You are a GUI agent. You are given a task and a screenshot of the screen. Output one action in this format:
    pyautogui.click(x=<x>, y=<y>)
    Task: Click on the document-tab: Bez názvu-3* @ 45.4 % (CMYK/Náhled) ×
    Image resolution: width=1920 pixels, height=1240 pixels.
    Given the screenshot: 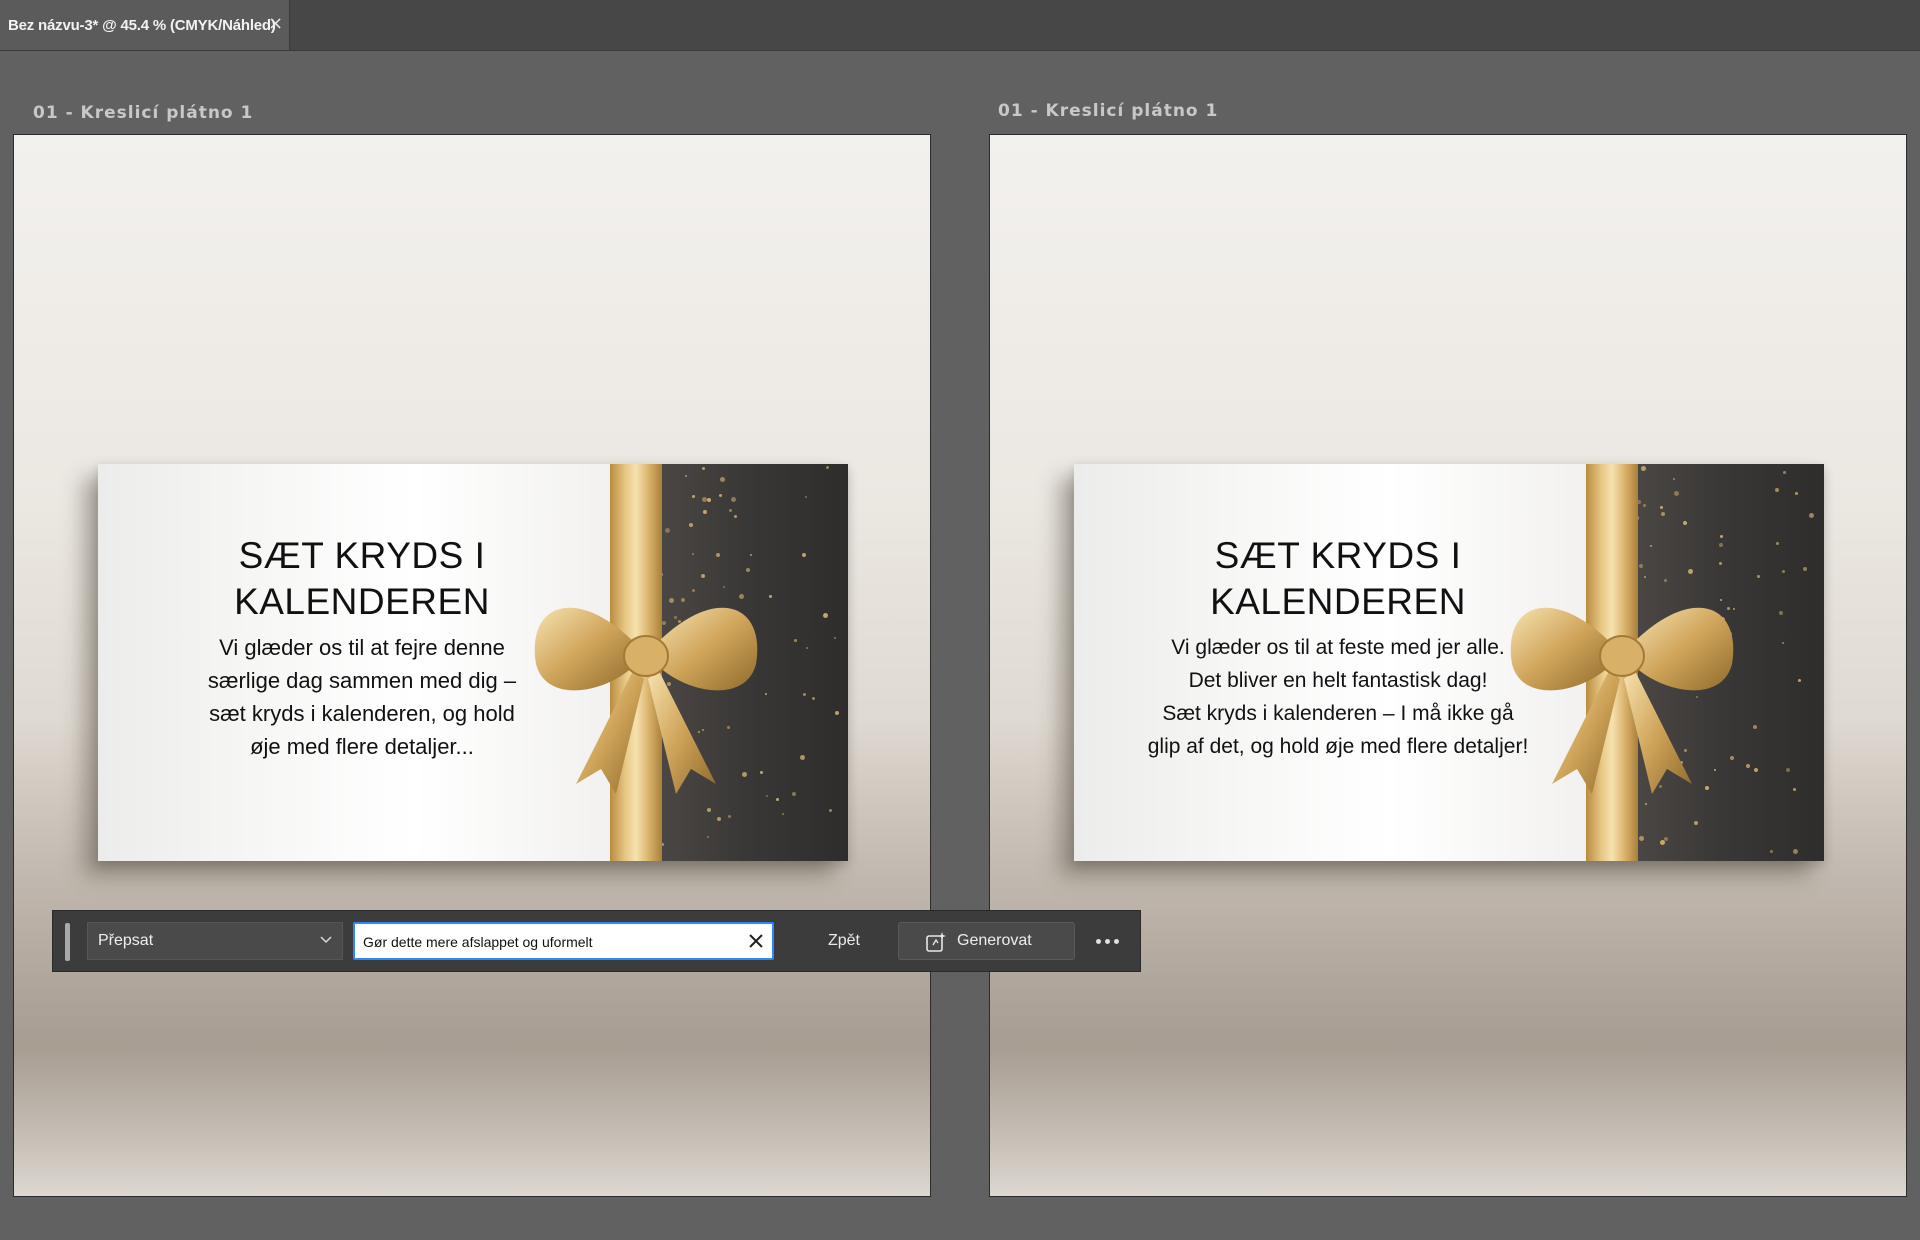 What is the action you would take?
    pyautogui.click(x=145, y=25)
    